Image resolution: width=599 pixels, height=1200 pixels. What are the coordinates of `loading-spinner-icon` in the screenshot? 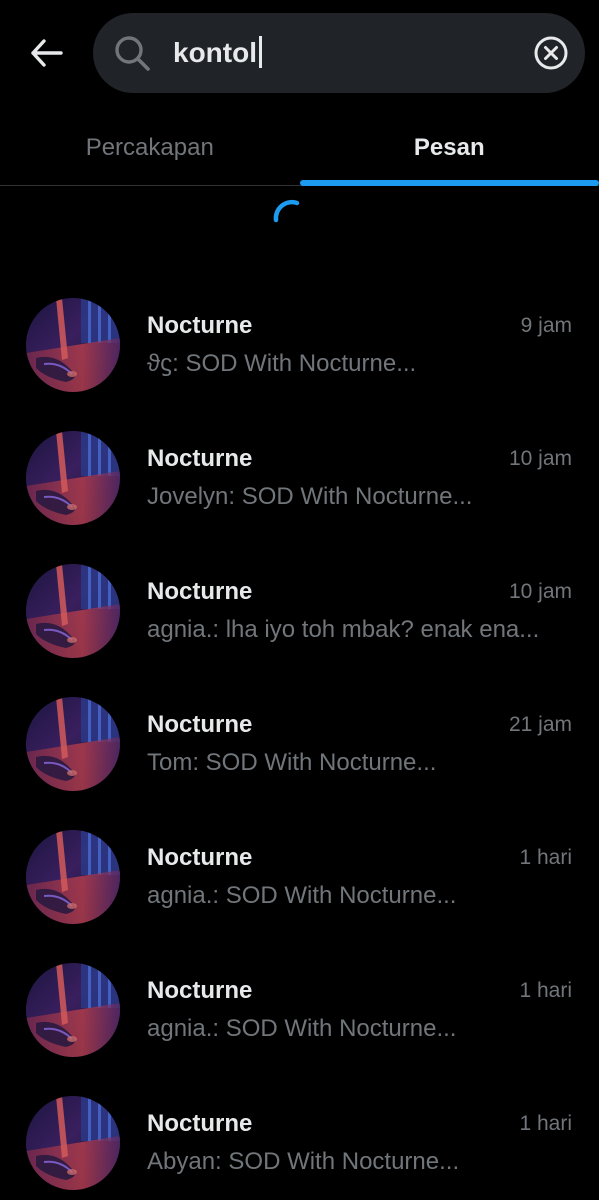 It's located at (286, 211).